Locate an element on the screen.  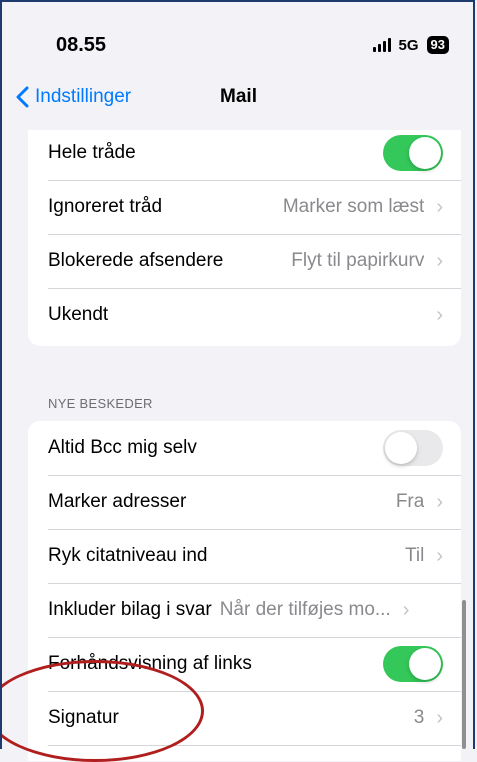
row-detail: Flyt til papirkurv › is located at coordinates (367, 261).